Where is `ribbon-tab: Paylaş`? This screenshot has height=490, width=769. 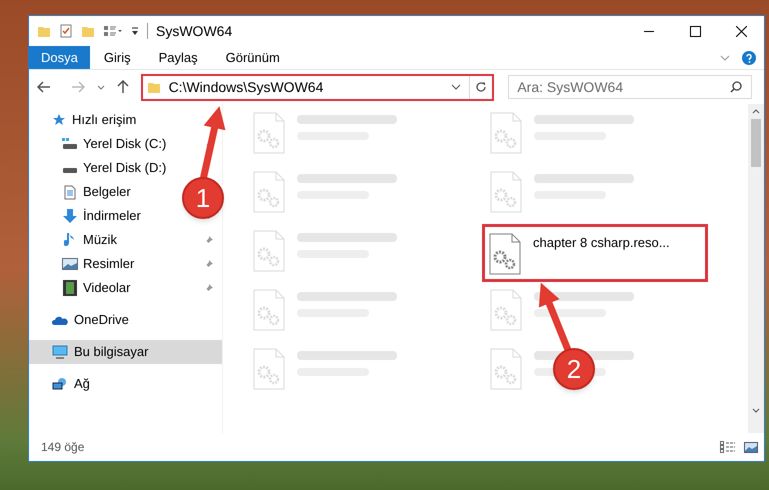
ribbon-tab: Paylaş is located at coordinates (178, 57).